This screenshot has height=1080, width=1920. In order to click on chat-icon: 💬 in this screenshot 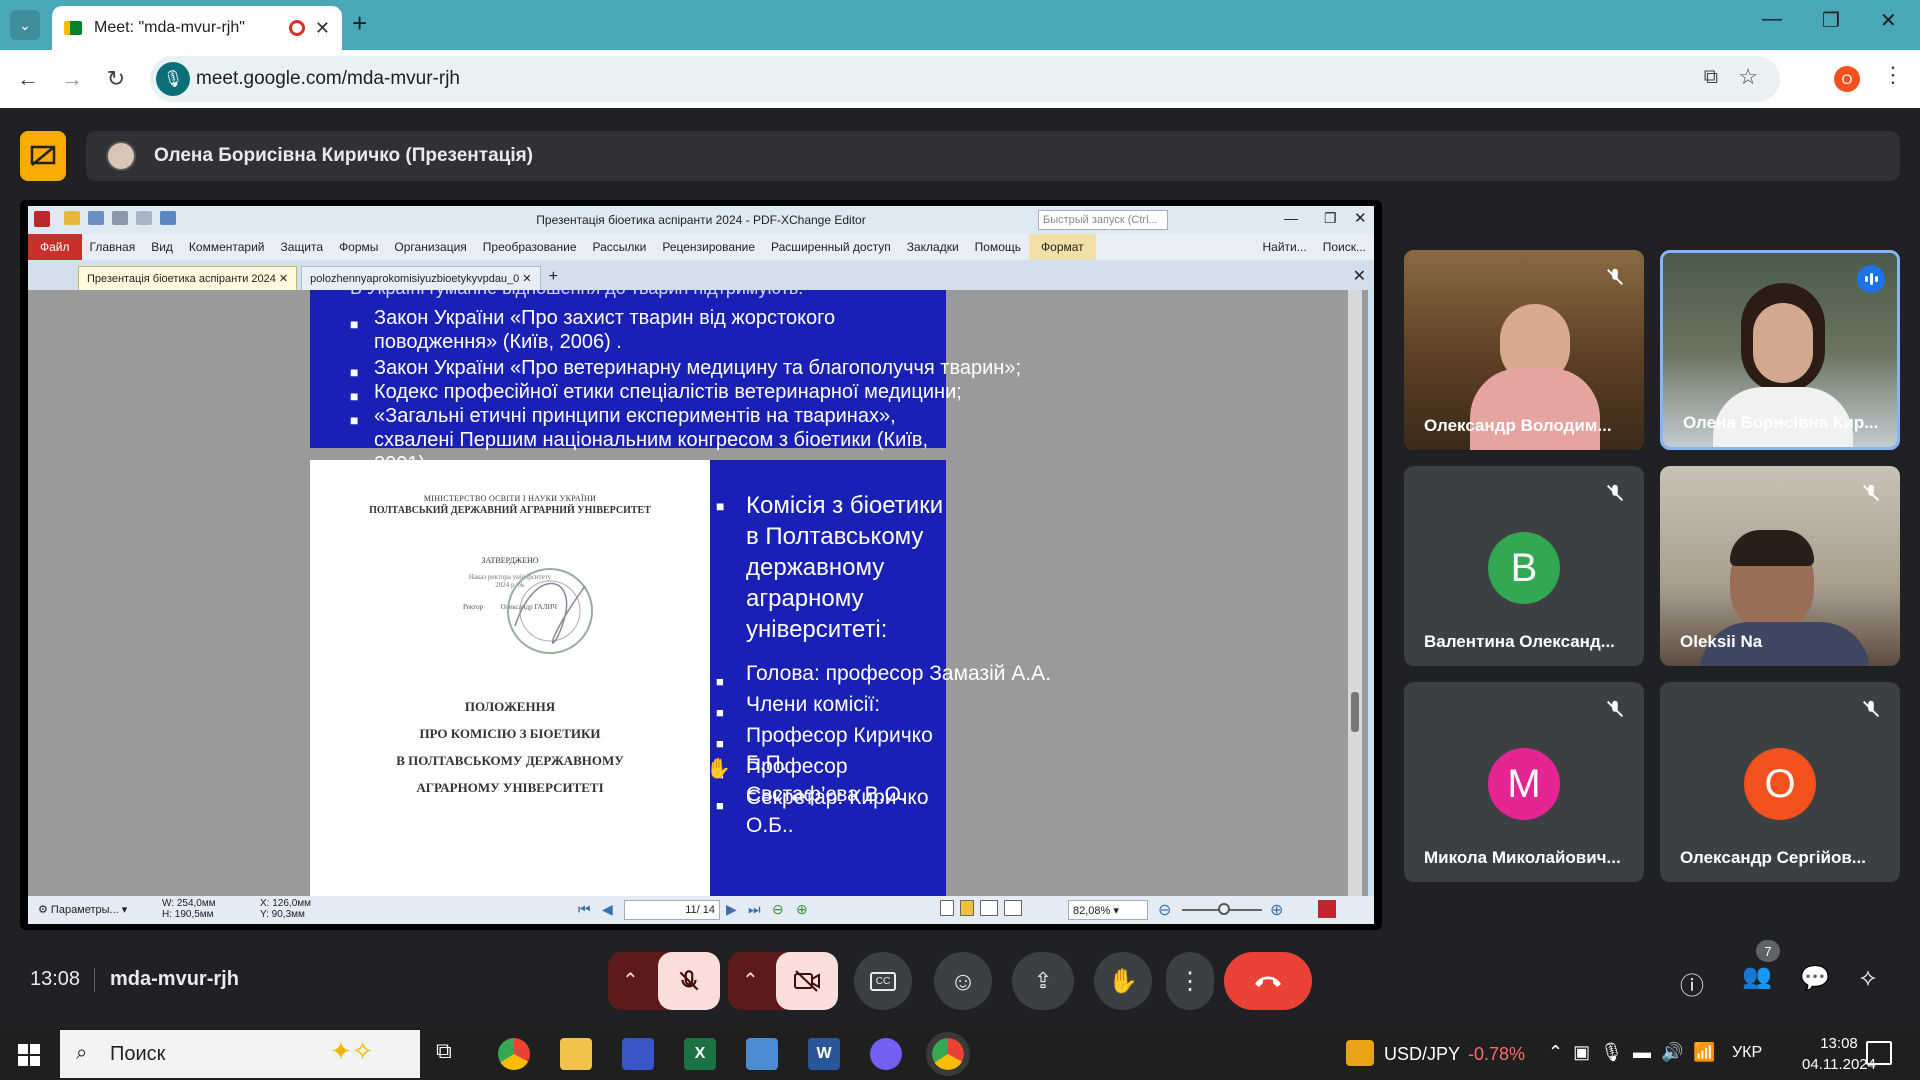, I will do `click(1815, 978)`.